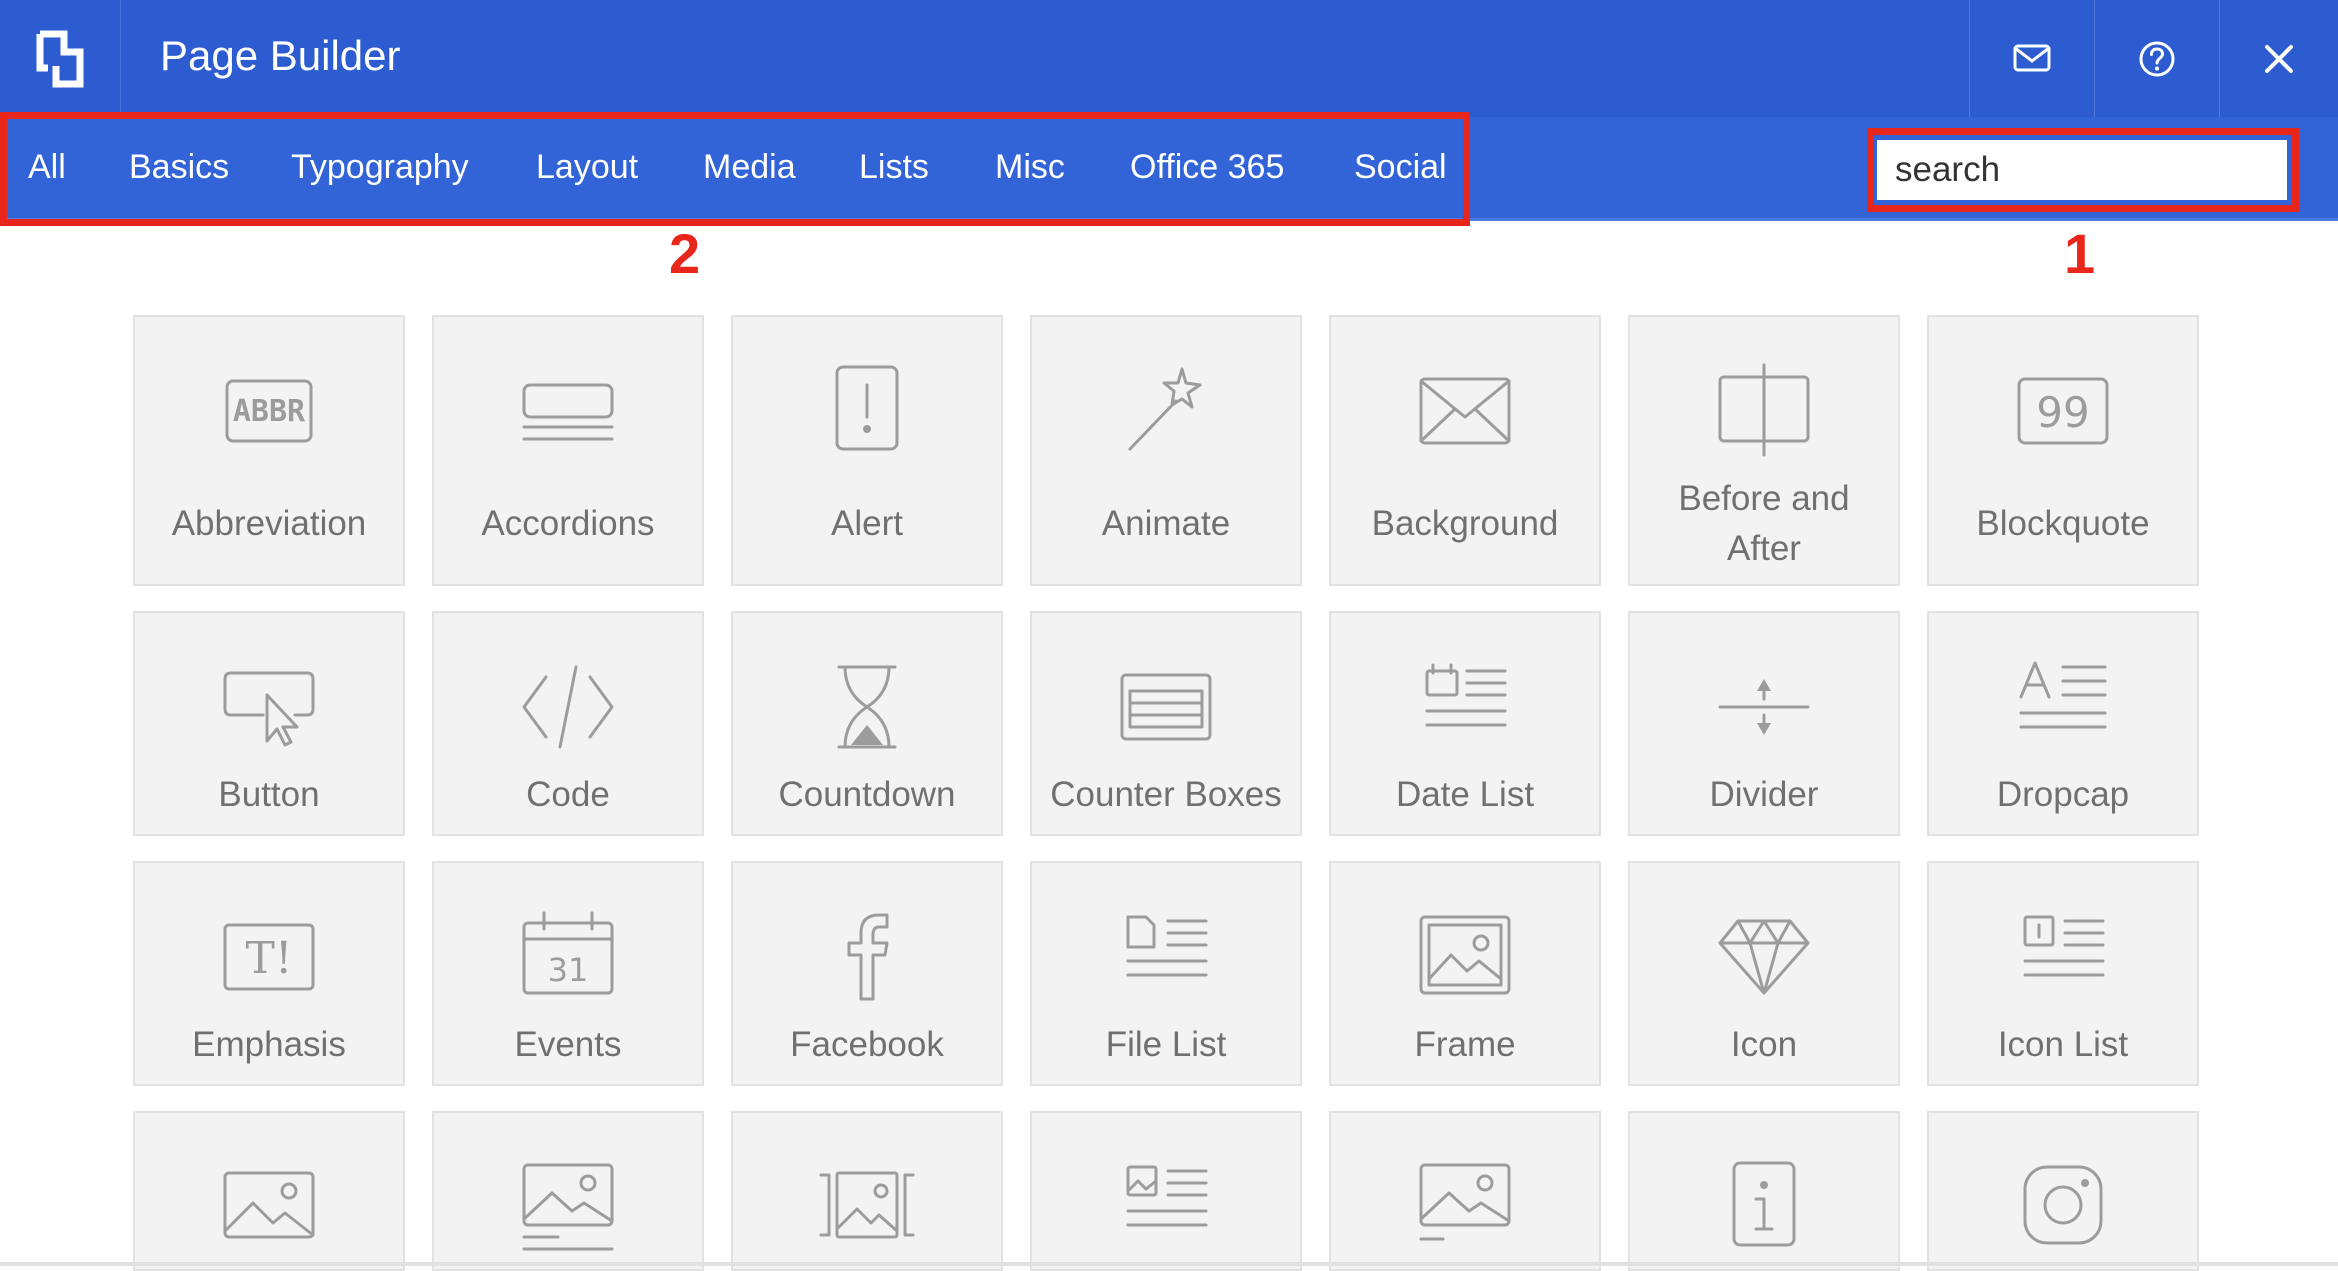 This screenshot has width=2338, height=1271. I want to click on icon-list-icon, so click(2063, 957).